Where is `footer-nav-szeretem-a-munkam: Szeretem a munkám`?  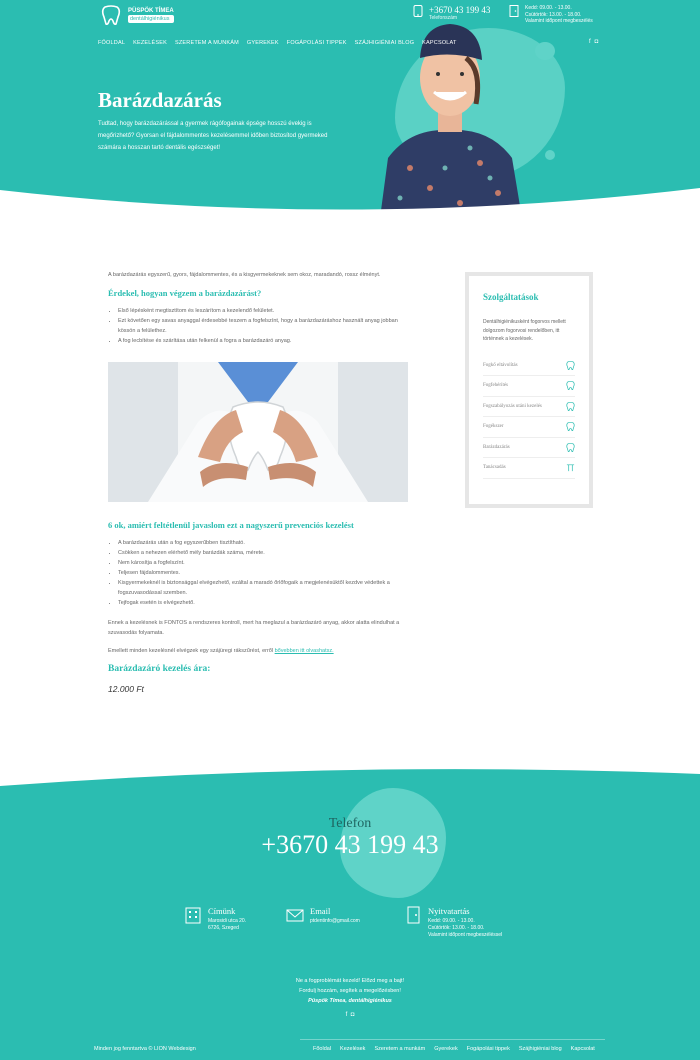 footer-nav-szeretem-a-munkam: Szeretem a munkám is located at coordinates (399, 1049).